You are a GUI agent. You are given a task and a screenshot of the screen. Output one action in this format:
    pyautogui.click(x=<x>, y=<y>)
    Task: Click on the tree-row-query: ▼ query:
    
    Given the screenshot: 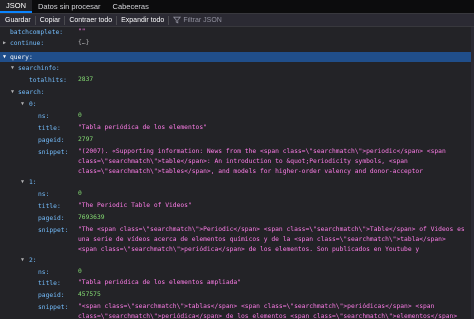 What is the action you would take?
    pyautogui.click(x=237, y=57)
    